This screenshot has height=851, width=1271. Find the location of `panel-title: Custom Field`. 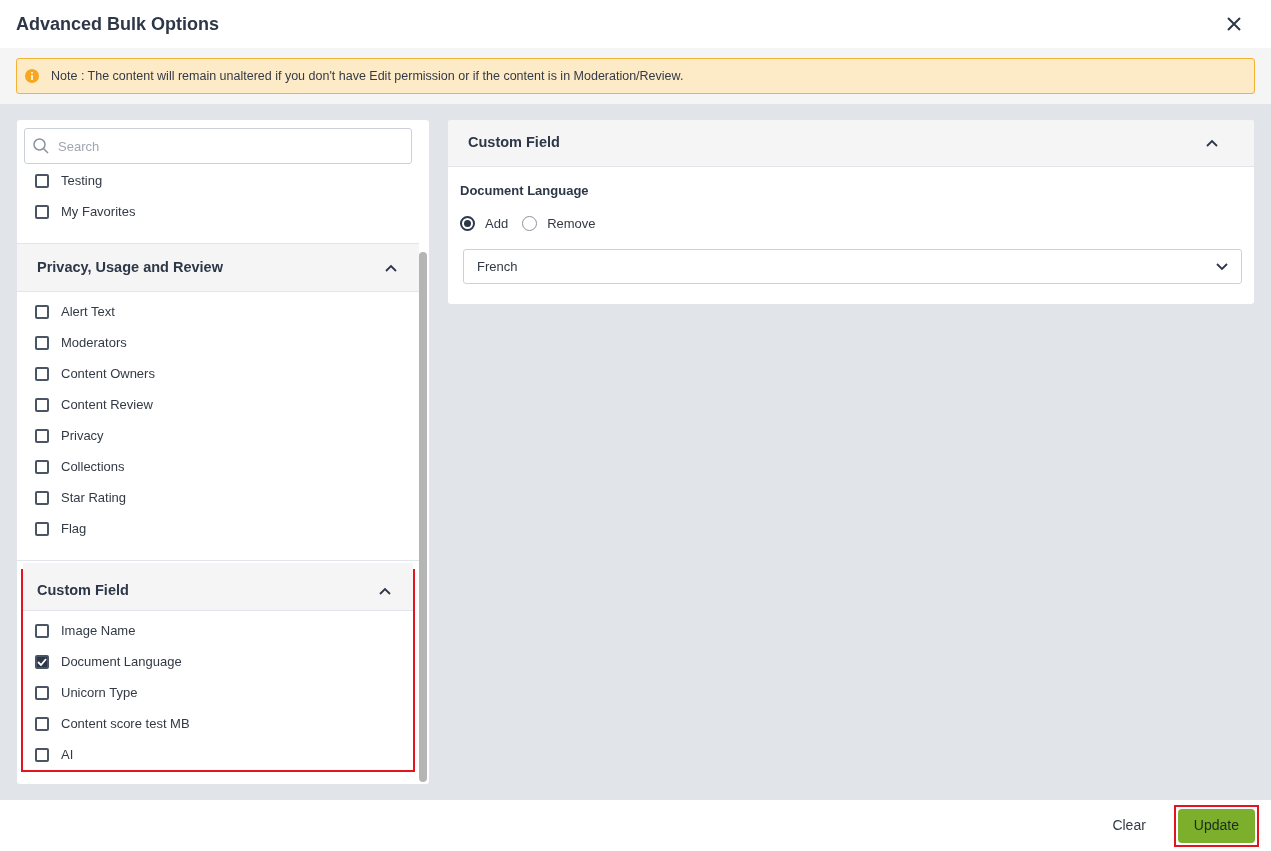

panel-title: Custom Field is located at coordinates (514, 143).